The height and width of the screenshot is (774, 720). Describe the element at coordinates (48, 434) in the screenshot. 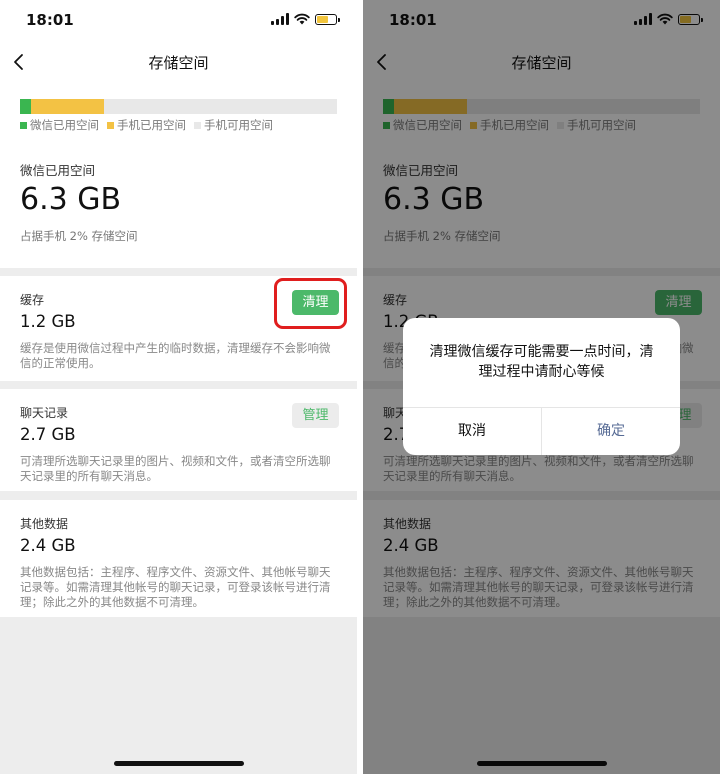

I see `chat-history-size: 2.7 GB` at that location.